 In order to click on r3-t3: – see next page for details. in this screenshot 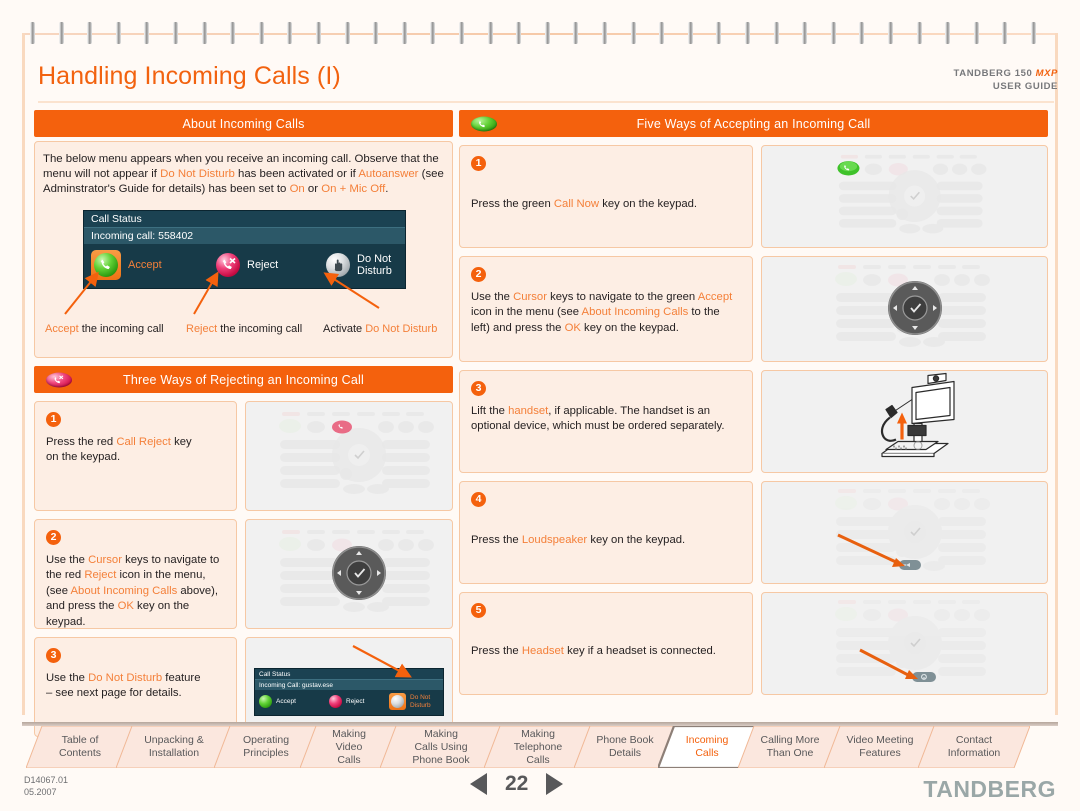, I will do `click(114, 693)`.